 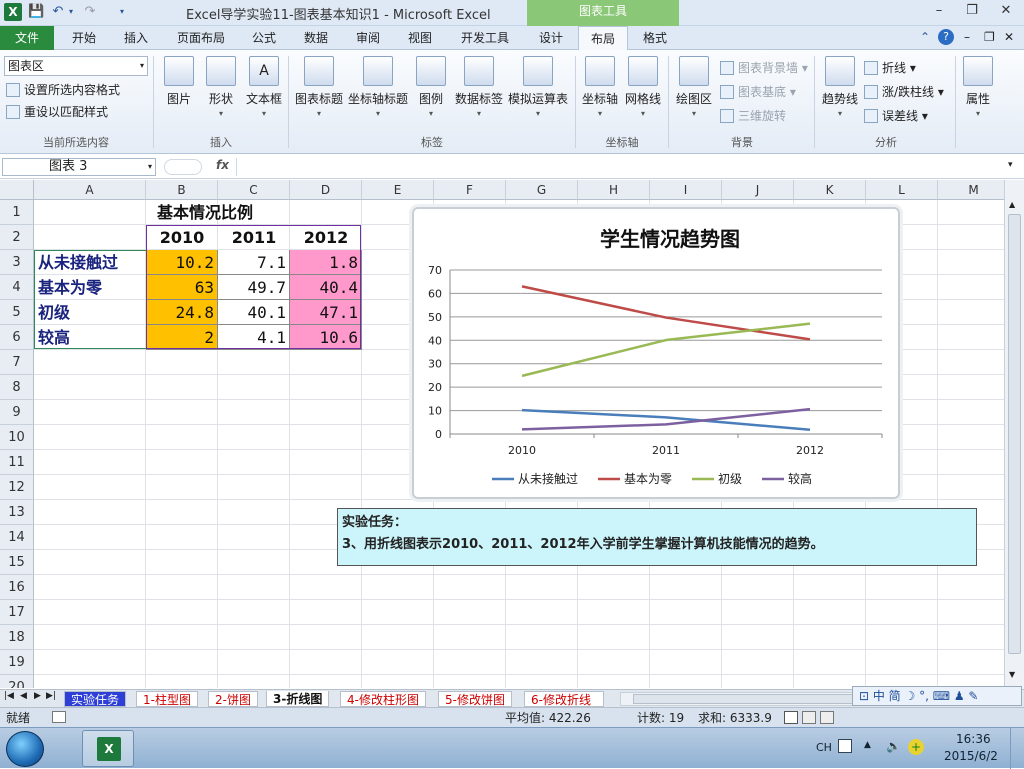 I want to click on row-header: 15, so click(x=17, y=562).